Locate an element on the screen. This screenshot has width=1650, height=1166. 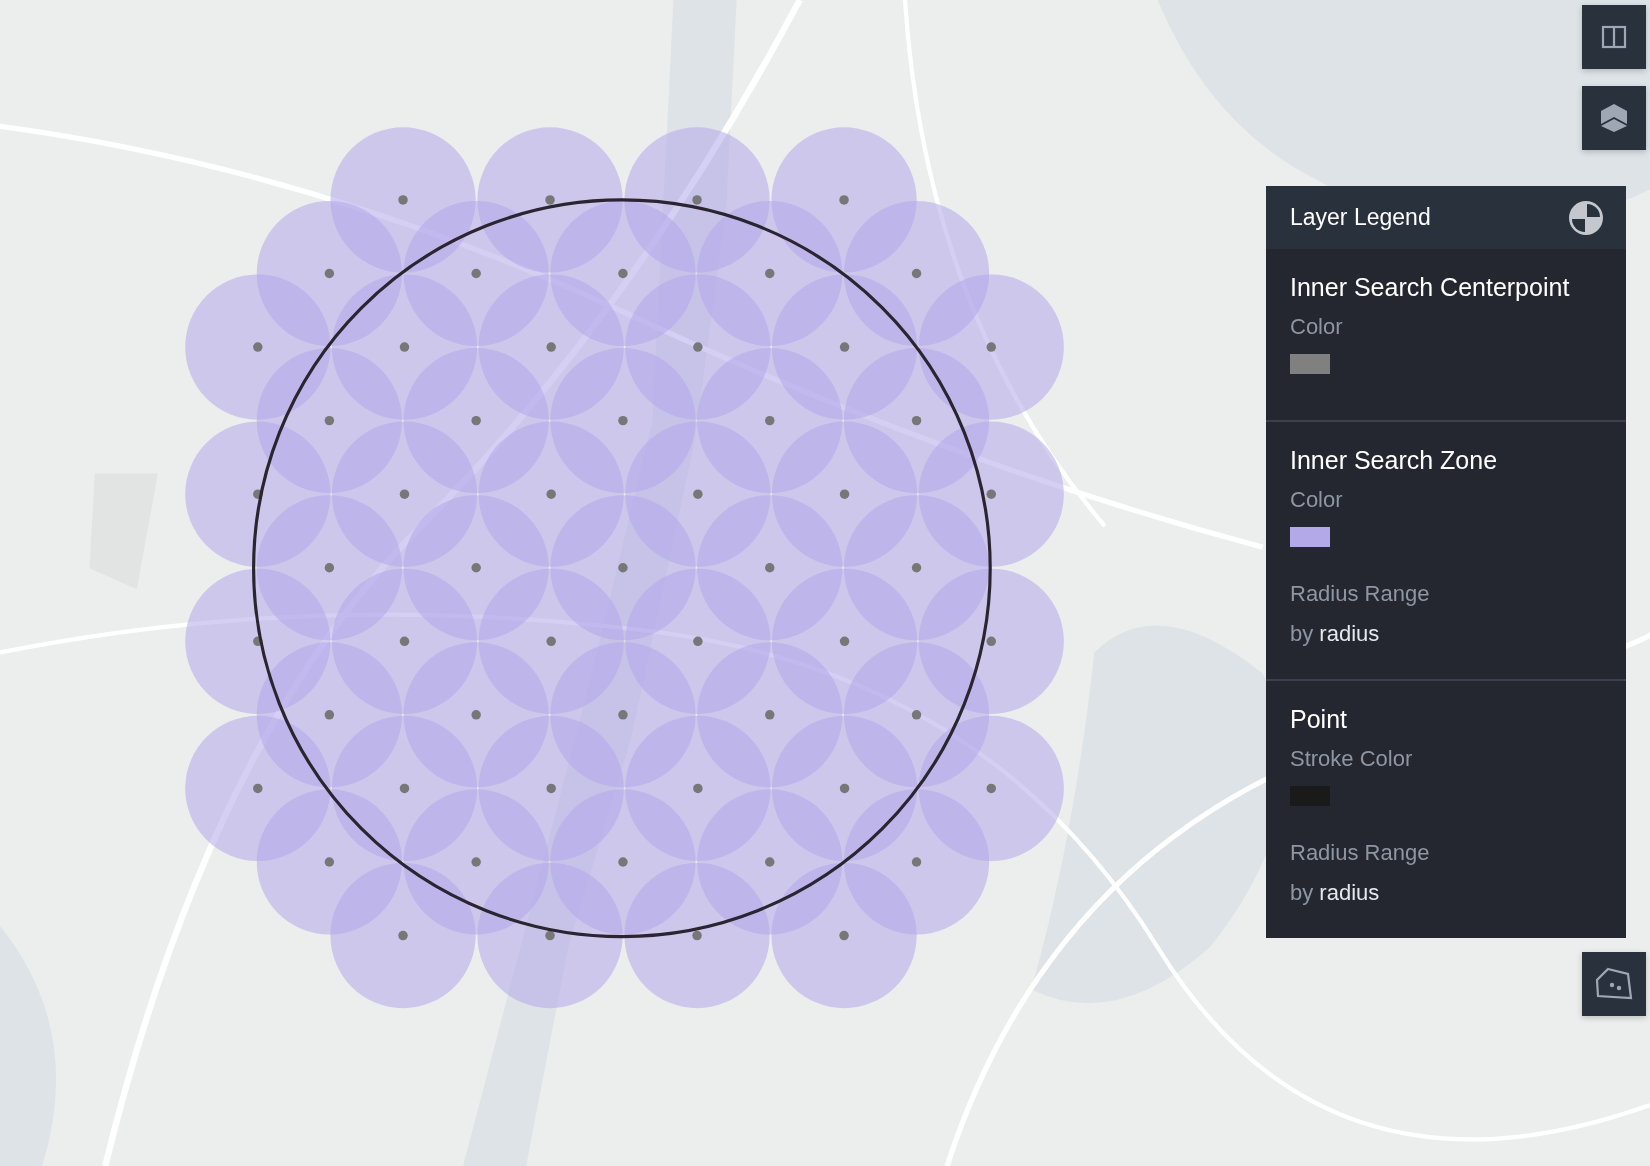
pie-chart-icon is located at coordinates (1586, 217).